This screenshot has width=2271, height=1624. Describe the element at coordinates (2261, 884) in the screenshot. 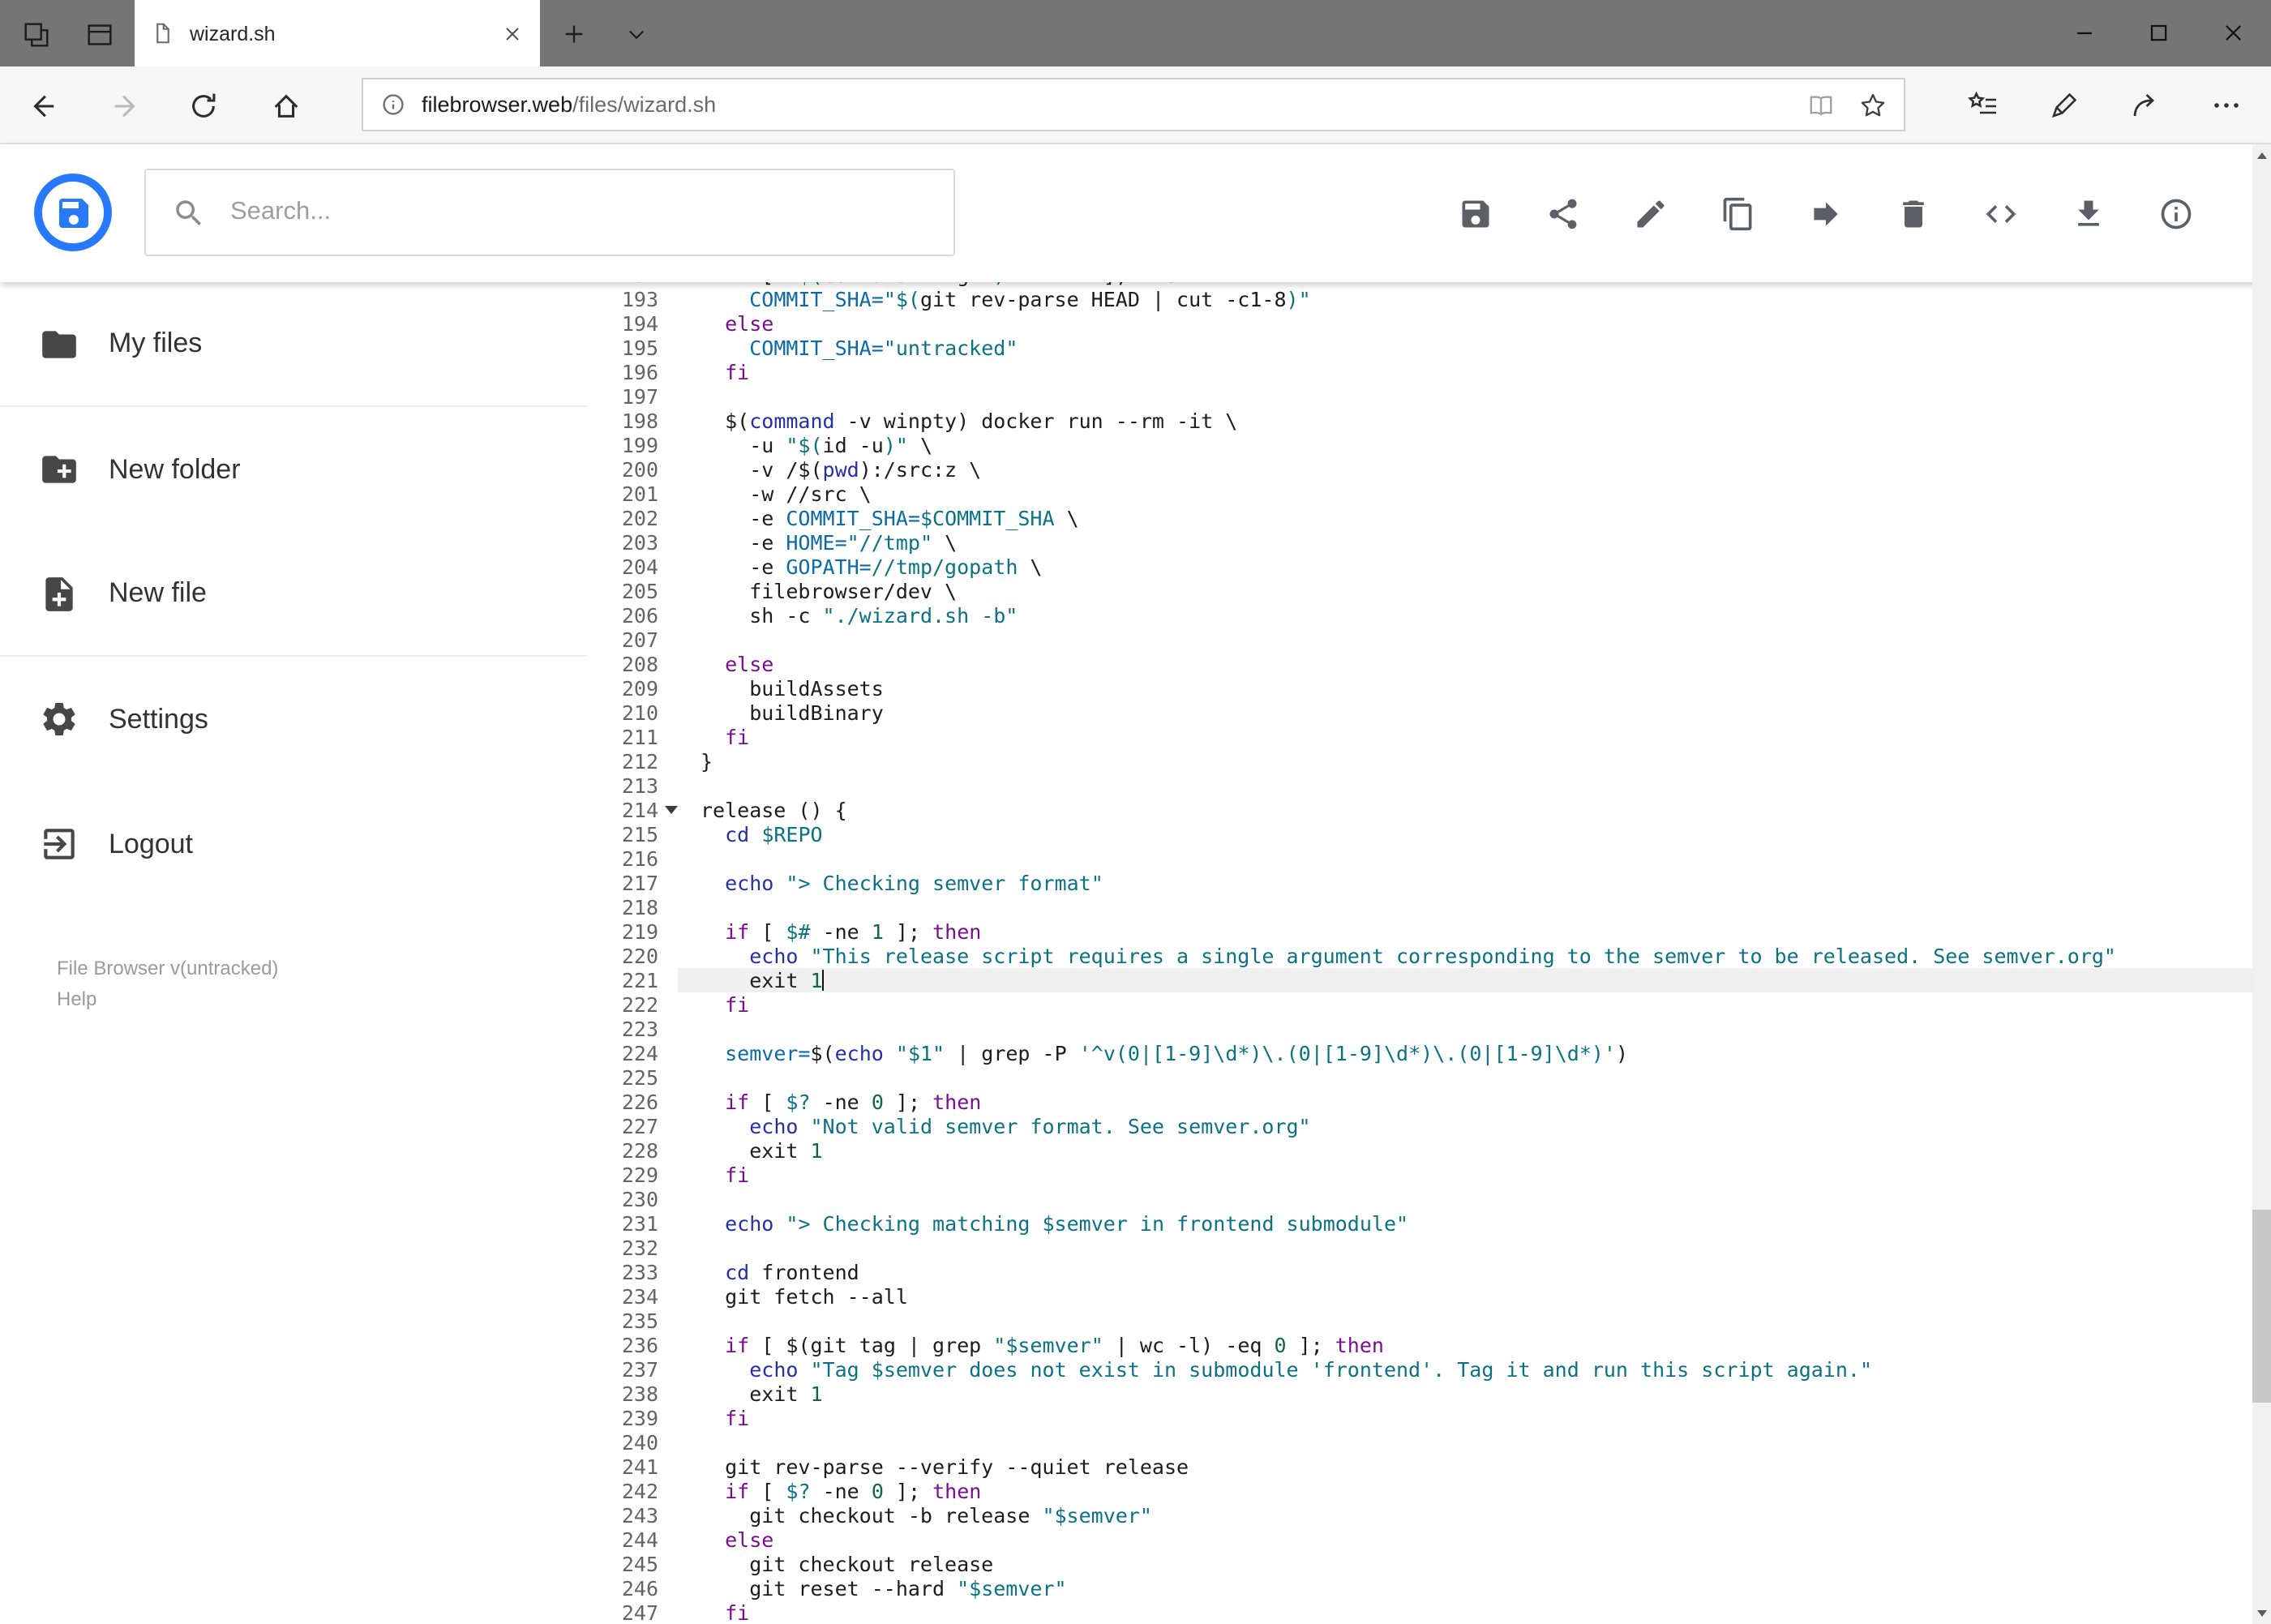

I see `page-scrollbar` at that location.